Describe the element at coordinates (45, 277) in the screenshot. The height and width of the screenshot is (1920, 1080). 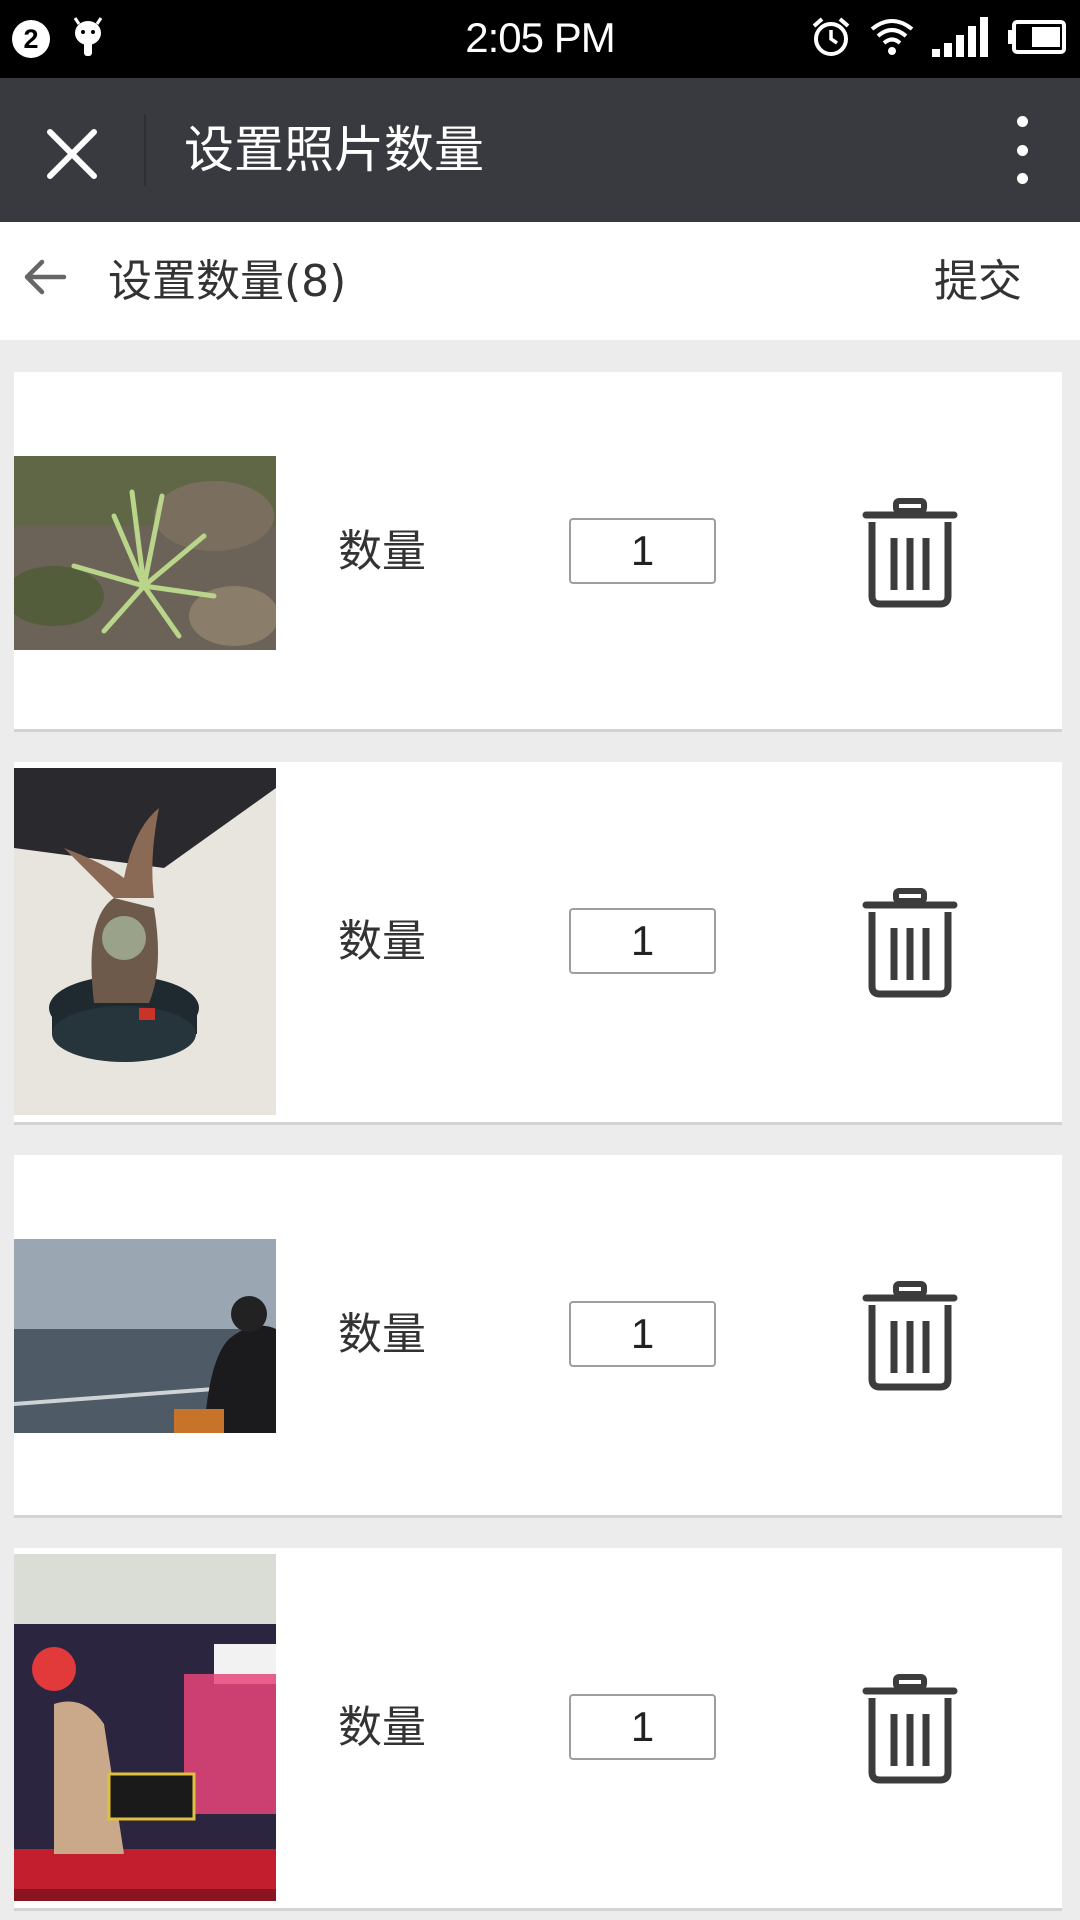
I see `back-arrow-icon` at that location.